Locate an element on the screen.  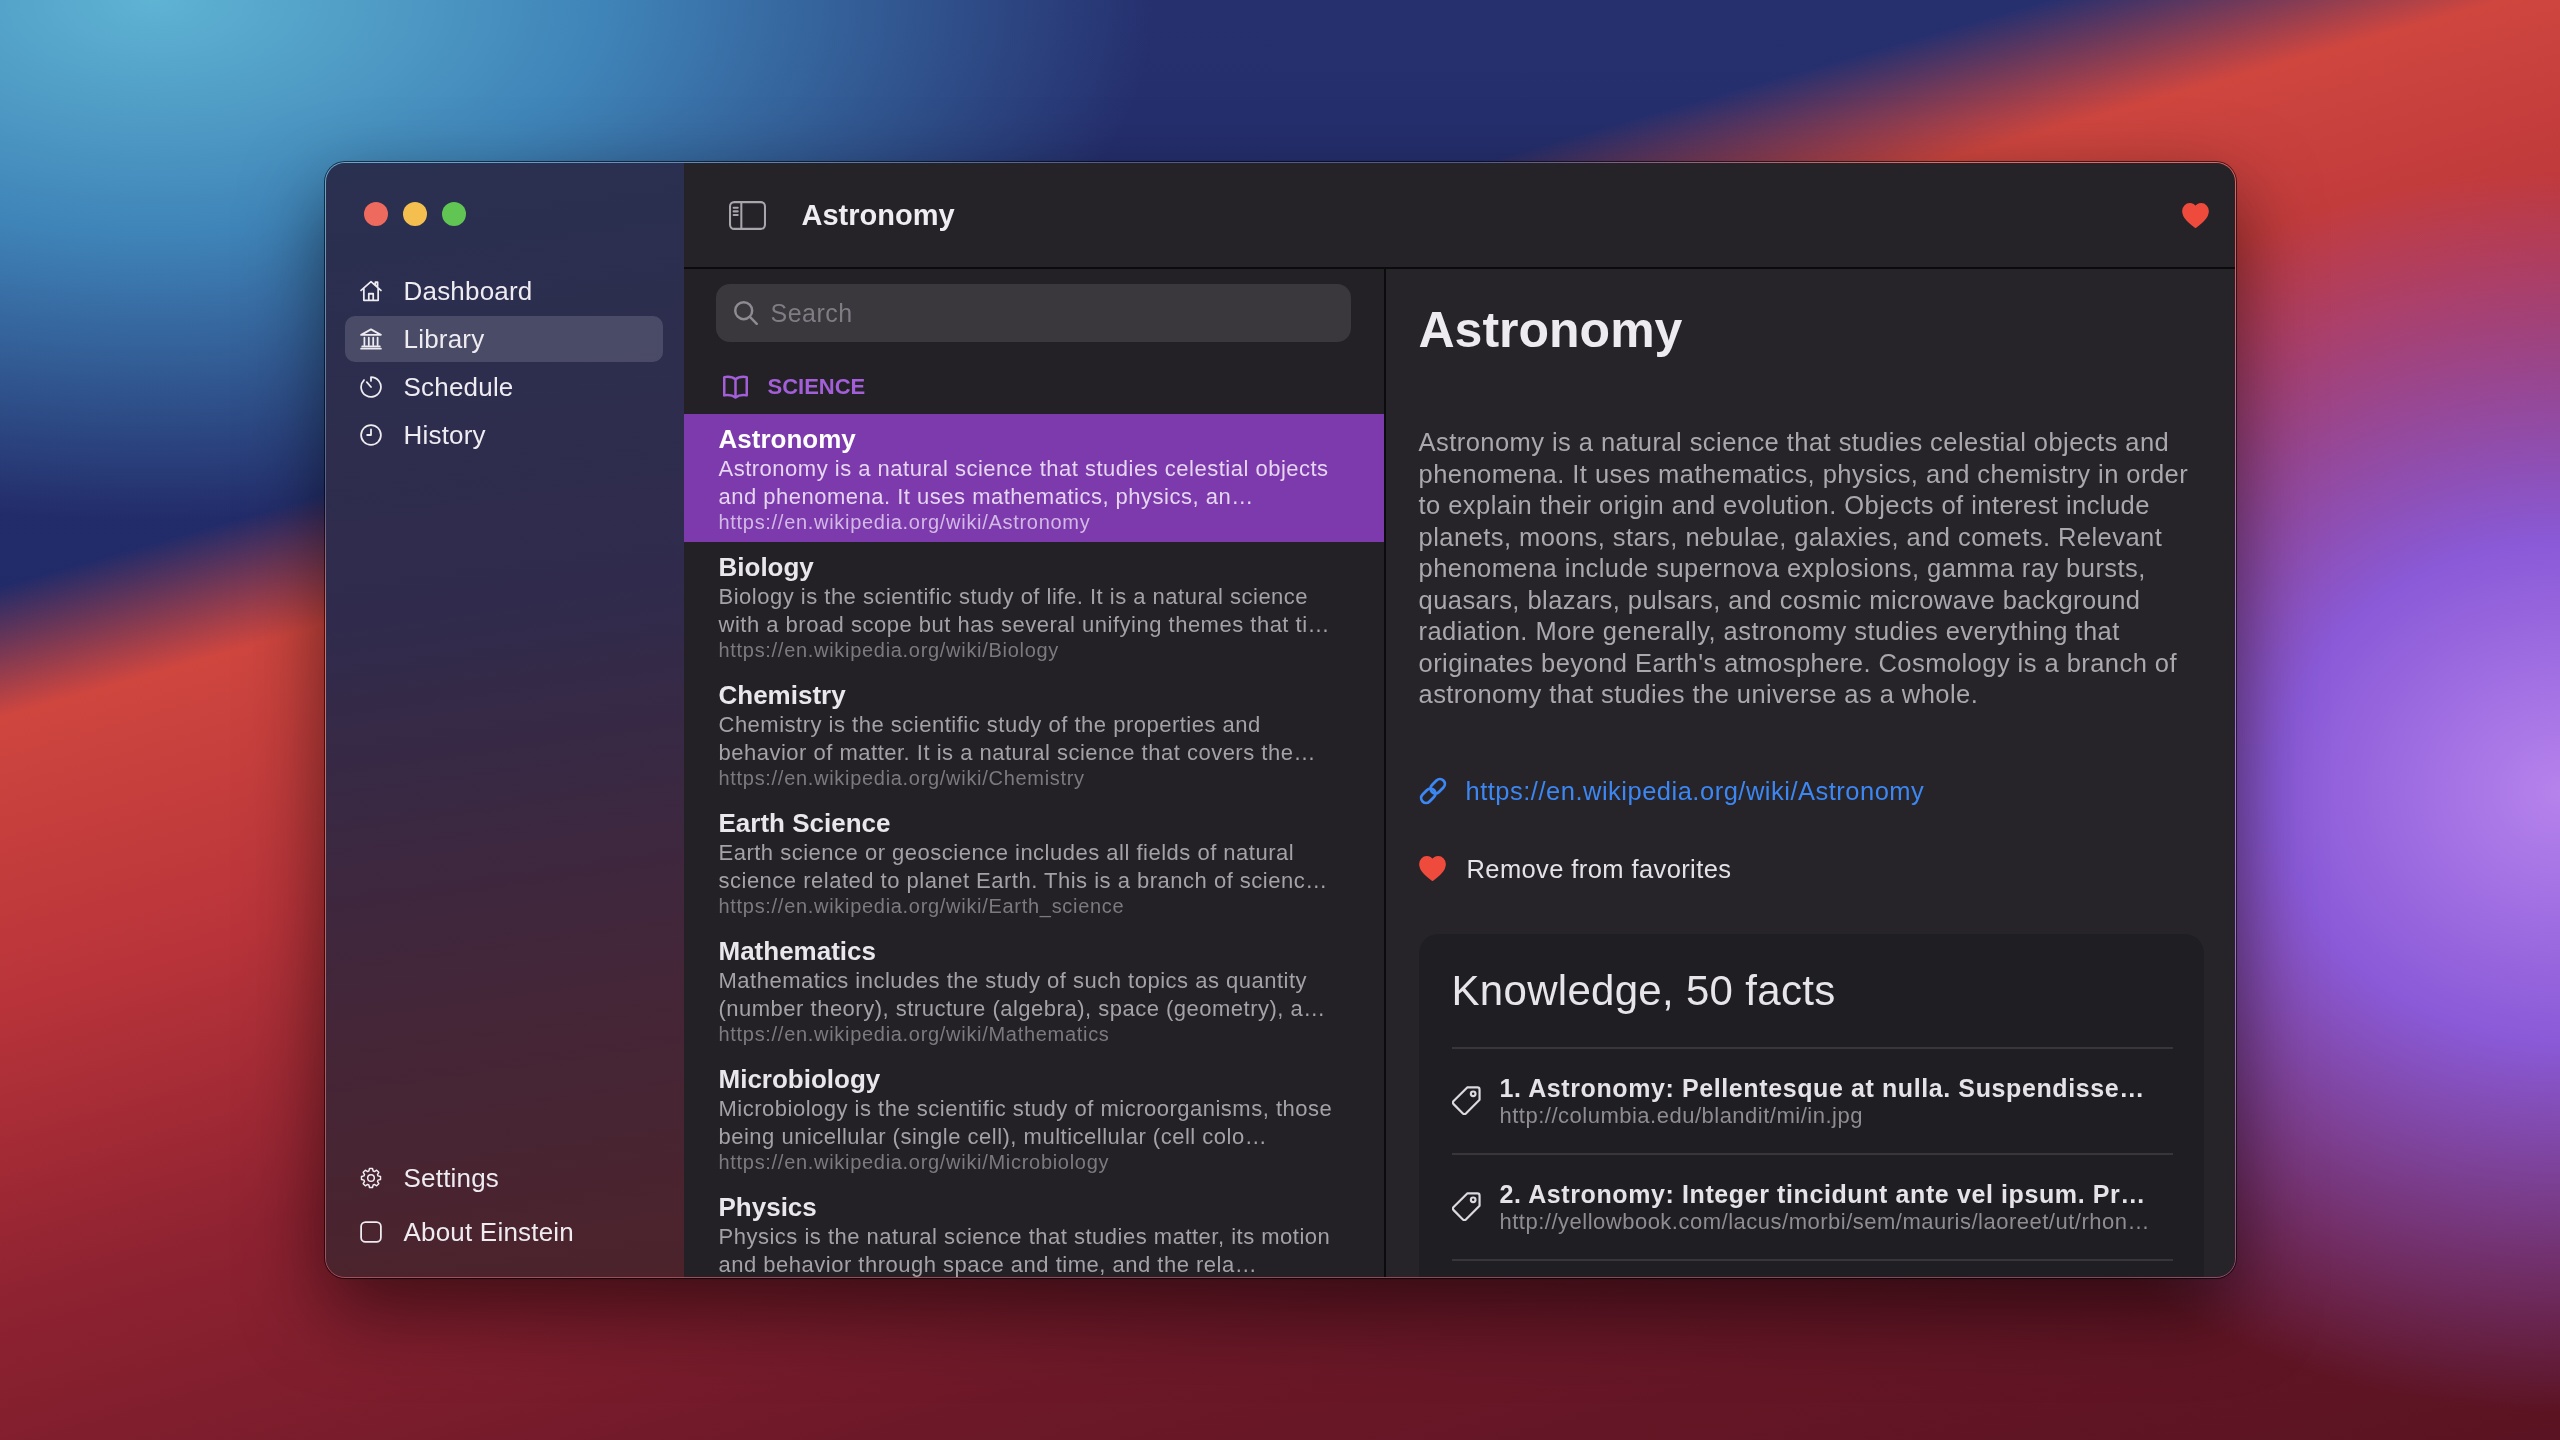
topic-row: Mathematics Mathematics includes the study of such topics as quantity (number theory), structure (algebra), space (geometry), a… https://en.wikipedia.org/wiki/Mathematics is located at coordinates (1033, 990).